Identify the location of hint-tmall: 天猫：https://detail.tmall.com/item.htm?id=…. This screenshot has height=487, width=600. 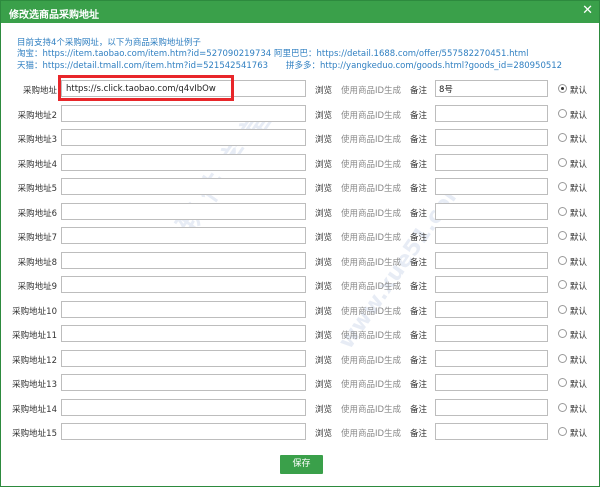
(143, 66).